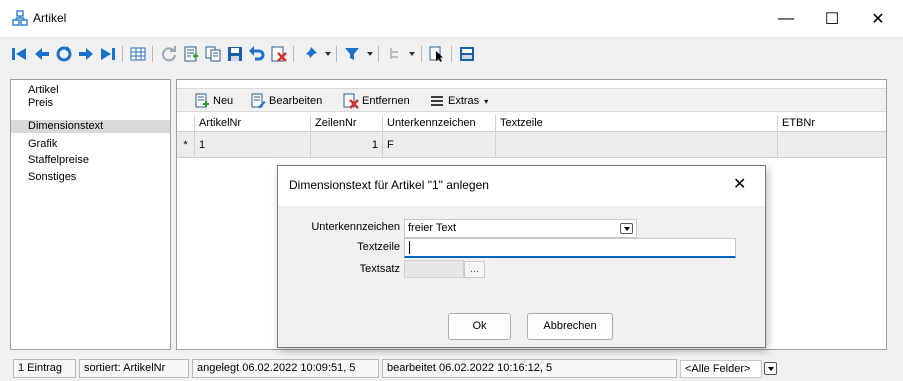  What do you see at coordinates (134, 368) in the screenshot?
I see `sort-status: sortiert: ArtikelNr` at bounding box center [134, 368].